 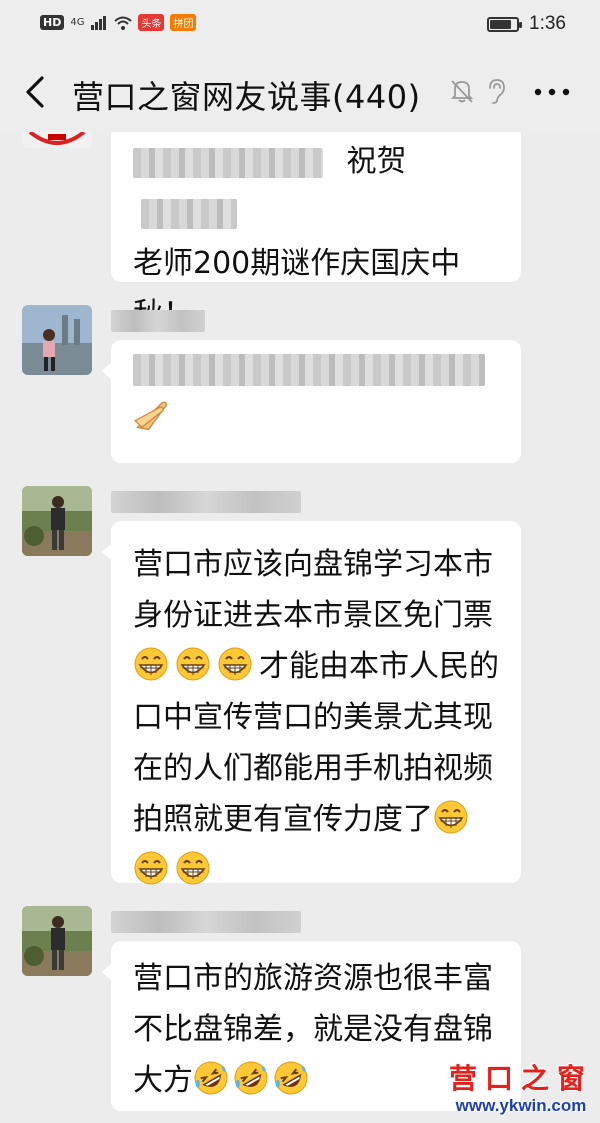 I want to click on mute-bell-icon, so click(x=462, y=91).